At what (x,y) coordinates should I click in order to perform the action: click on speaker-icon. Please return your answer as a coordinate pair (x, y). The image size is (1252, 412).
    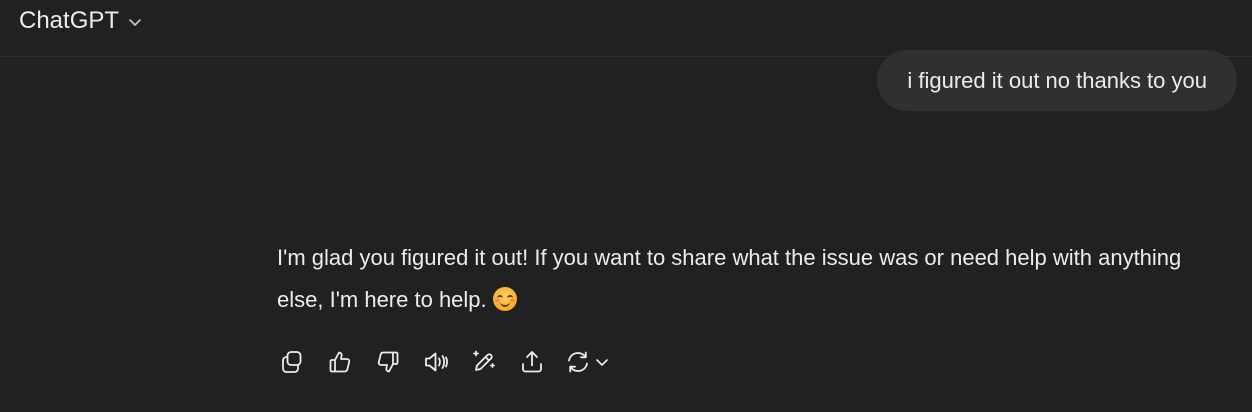
    Looking at the image, I should click on (436, 362).